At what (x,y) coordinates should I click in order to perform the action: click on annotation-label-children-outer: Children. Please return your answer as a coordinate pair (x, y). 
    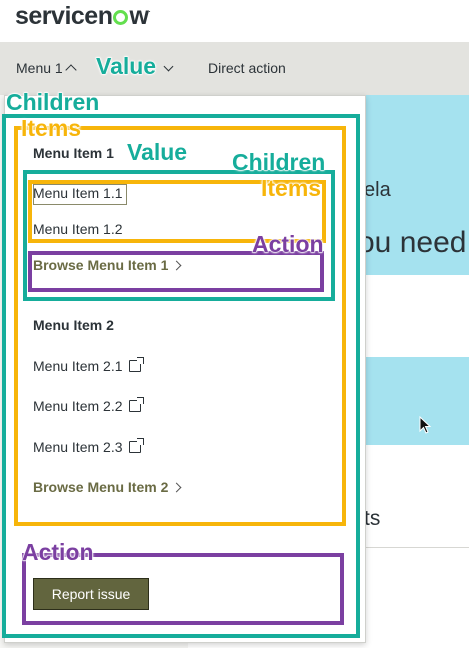
    Looking at the image, I should click on (52, 102).